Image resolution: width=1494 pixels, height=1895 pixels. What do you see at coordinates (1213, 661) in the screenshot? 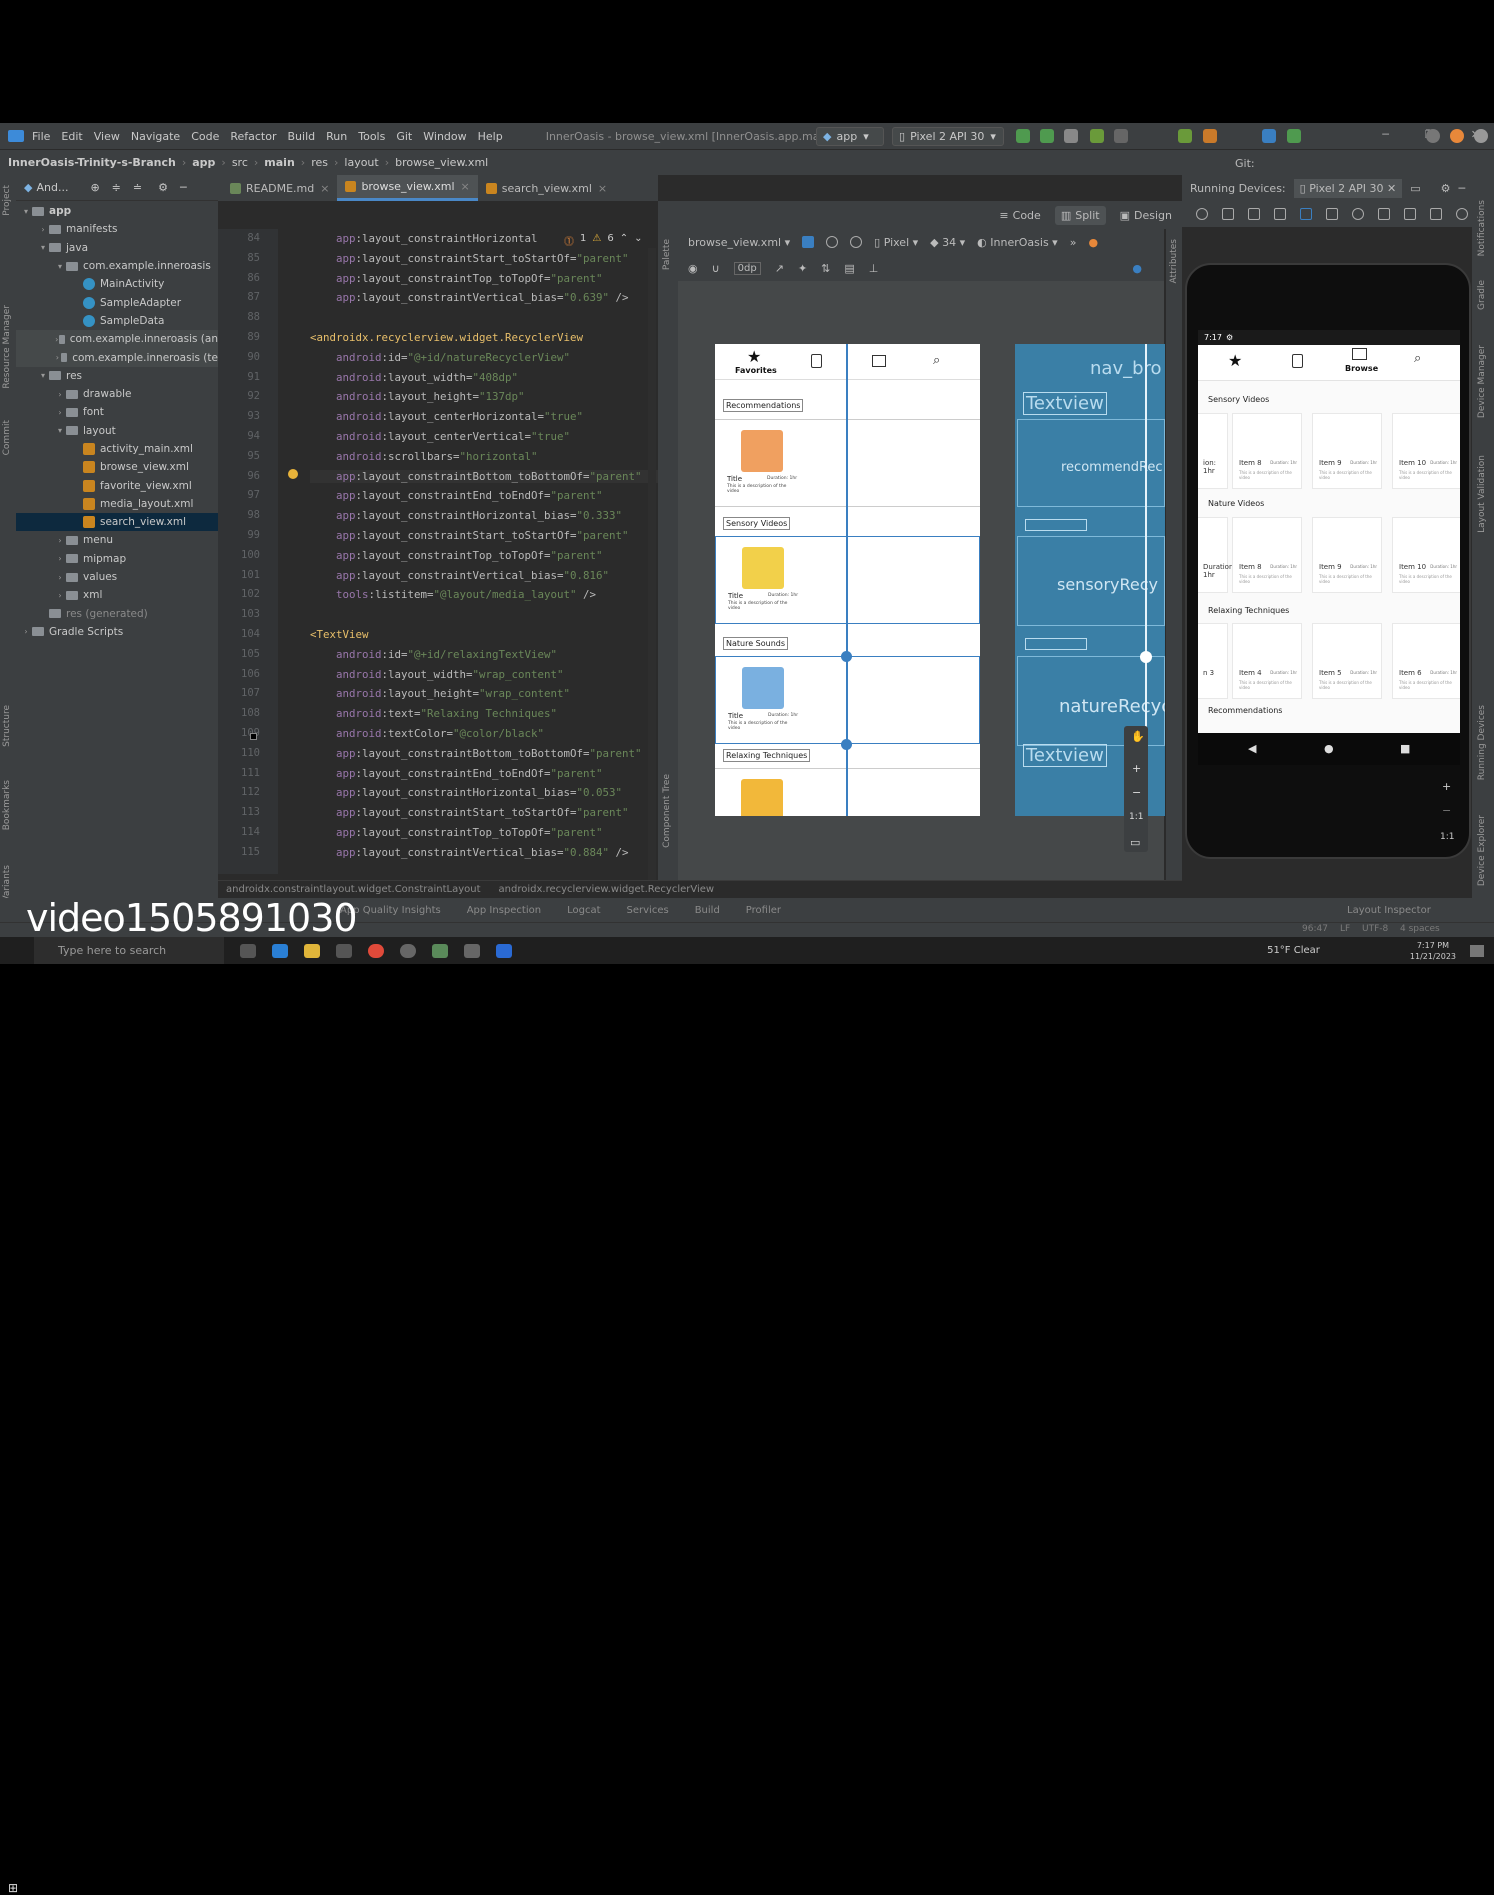
I see `item-card-partial: n 3` at bounding box center [1213, 661].